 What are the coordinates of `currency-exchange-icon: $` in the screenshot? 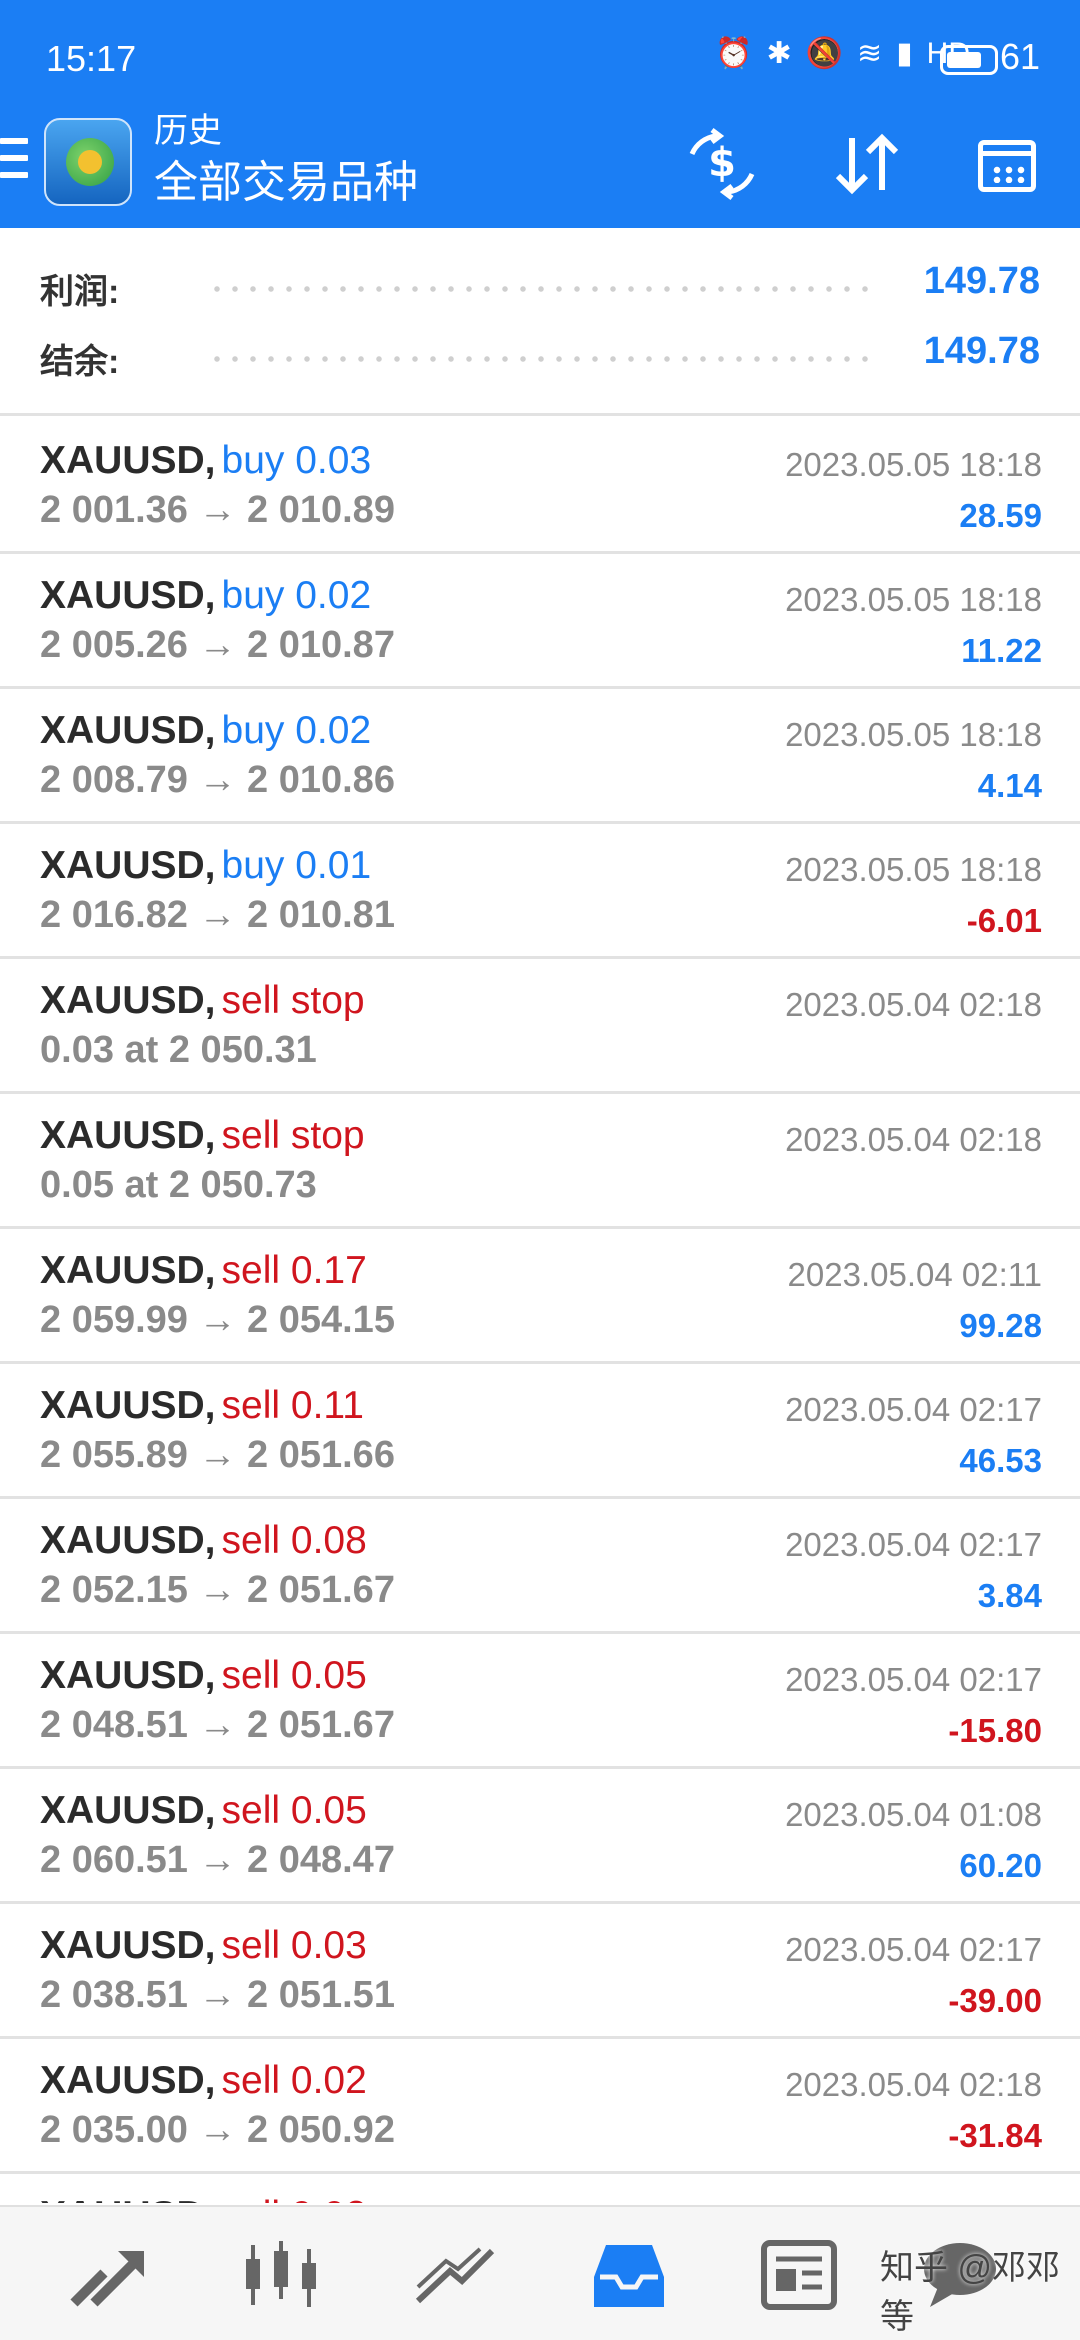 It's located at (722, 164).